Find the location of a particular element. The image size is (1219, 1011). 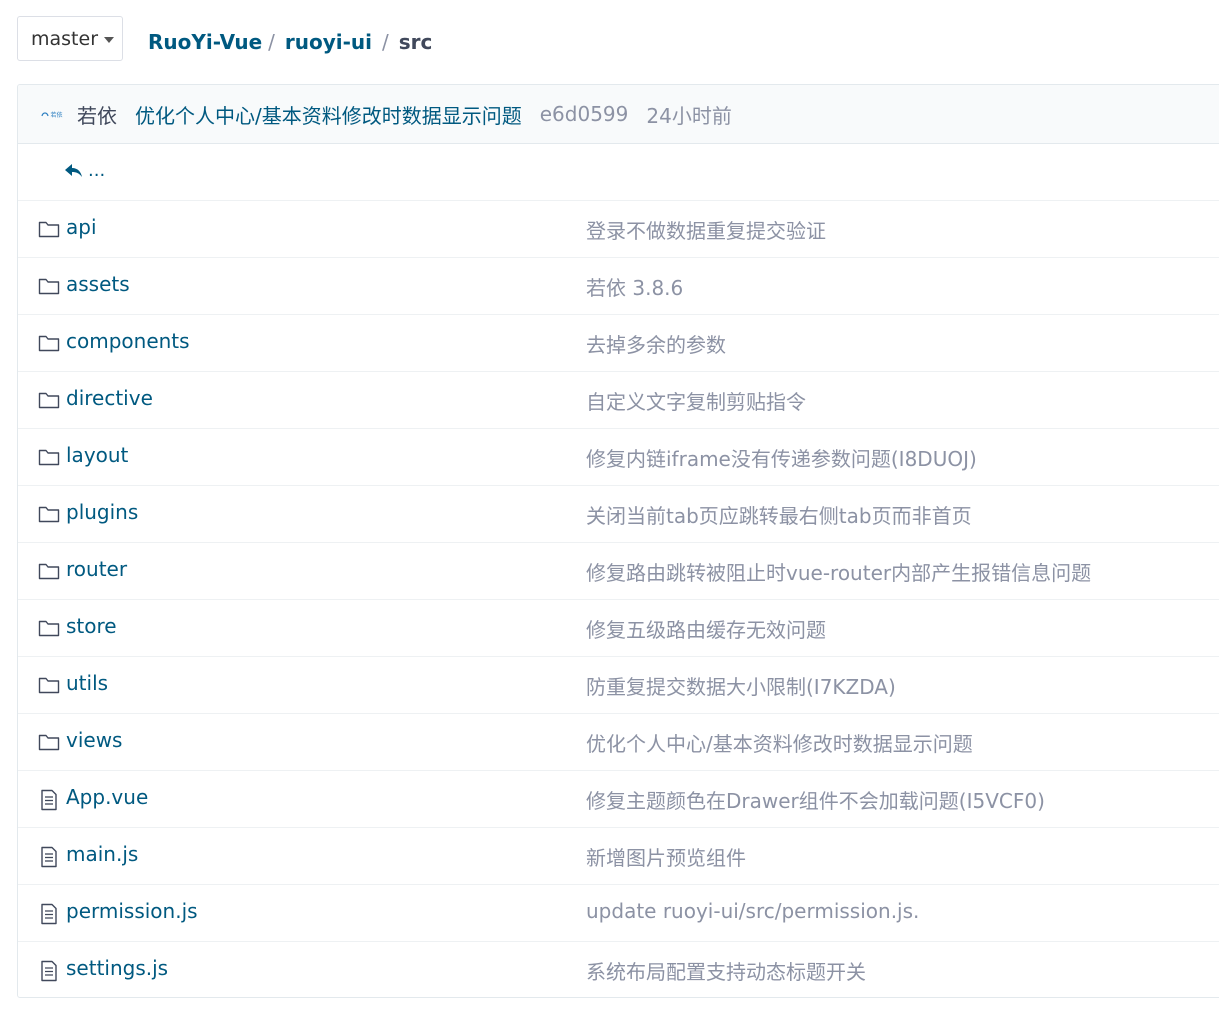

file-commit-message-link: 关闭当前tab页应跳转最右侧tab页而非首页 is located at coordinates (779, 514).